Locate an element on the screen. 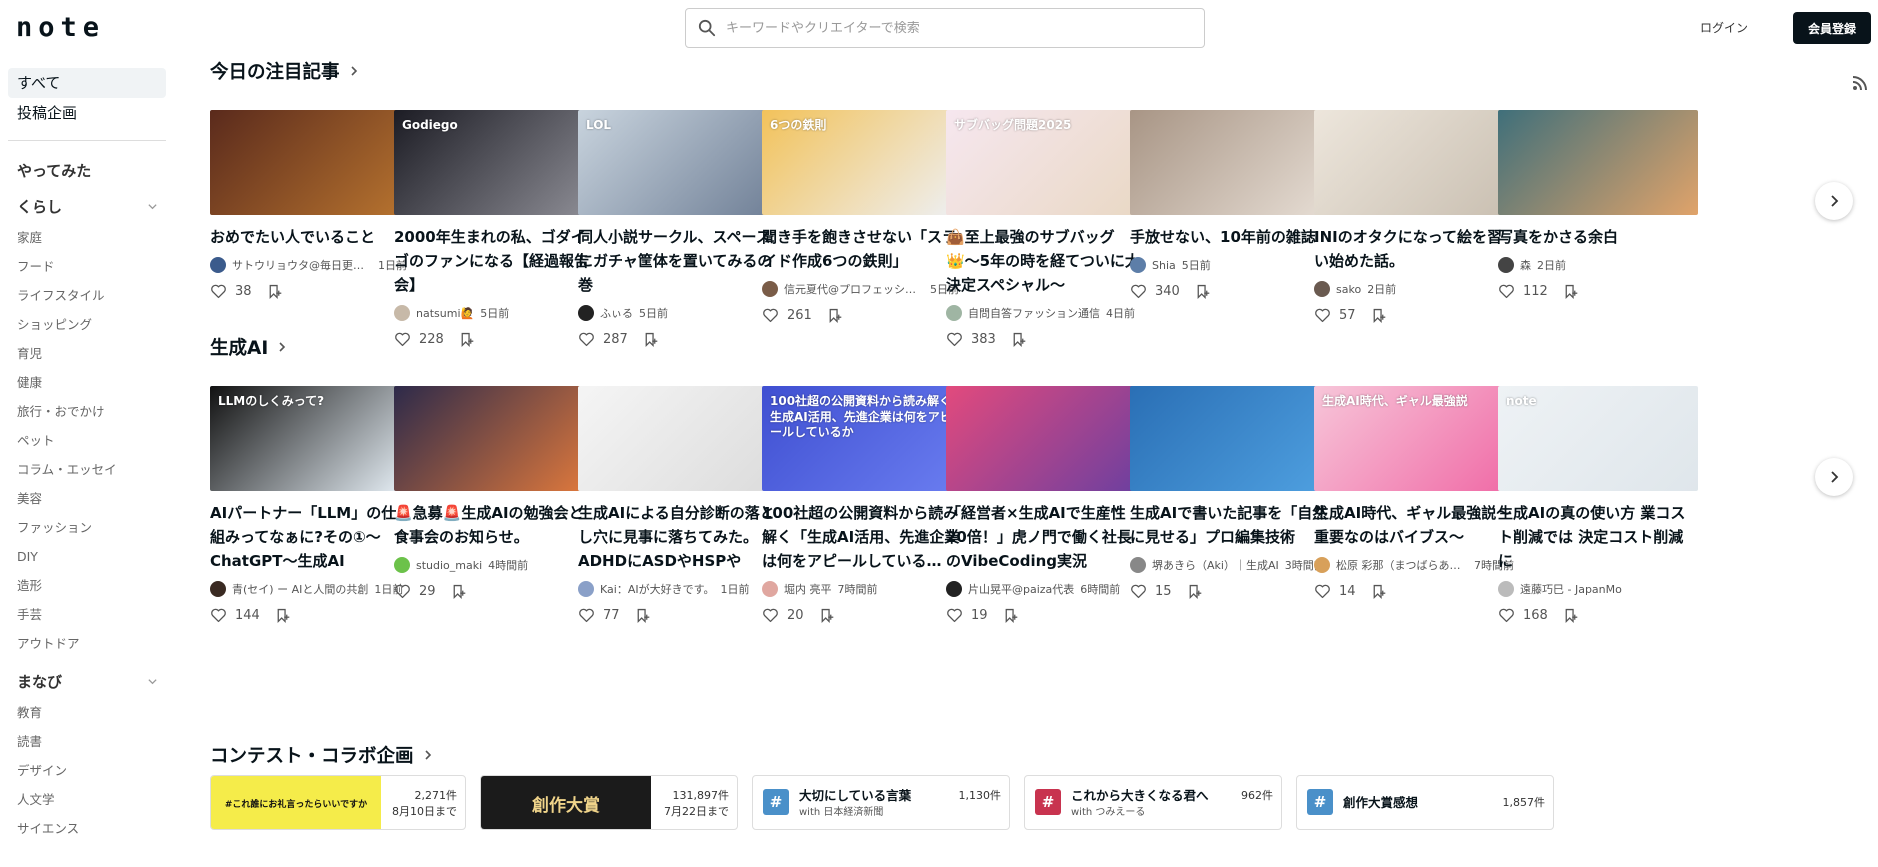  article-title: 写真をかさる余白 is located at coordinates (1598, 237).